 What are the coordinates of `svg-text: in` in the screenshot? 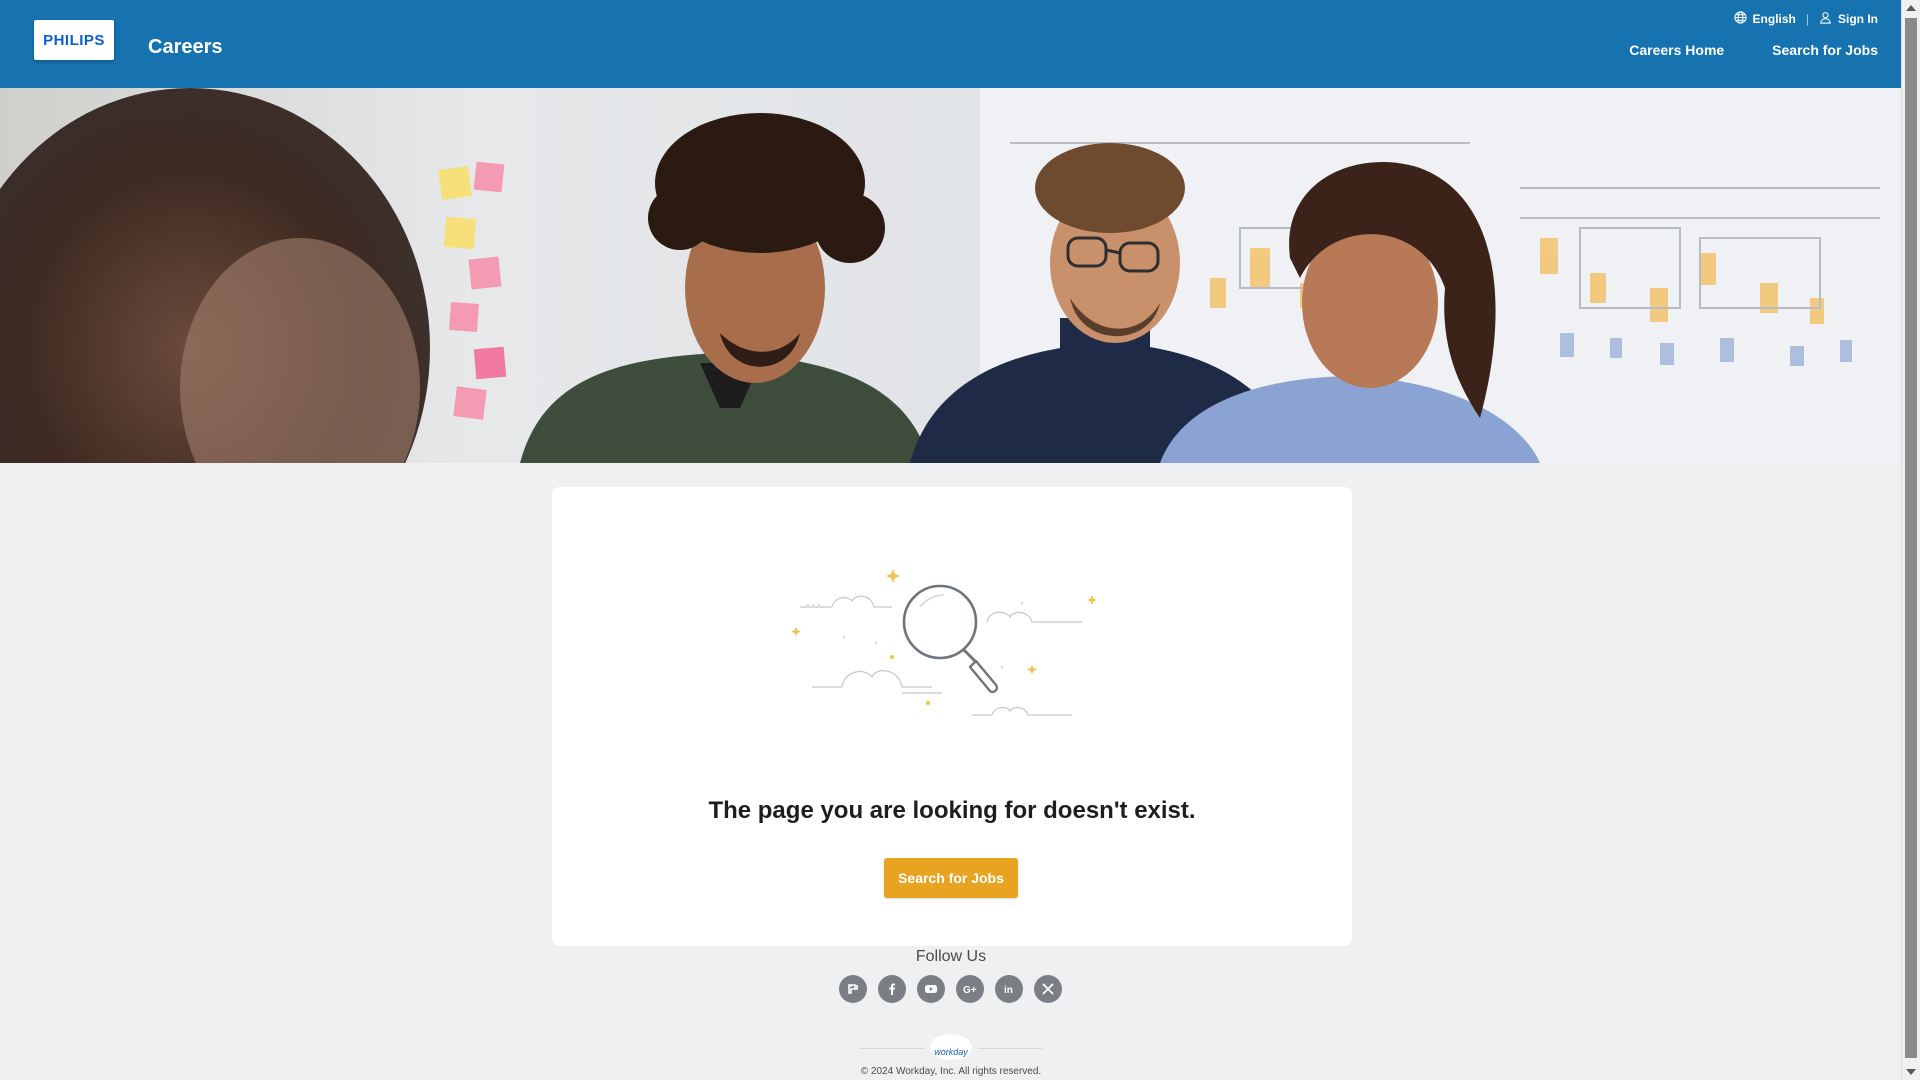 It's located at (1008, 990).